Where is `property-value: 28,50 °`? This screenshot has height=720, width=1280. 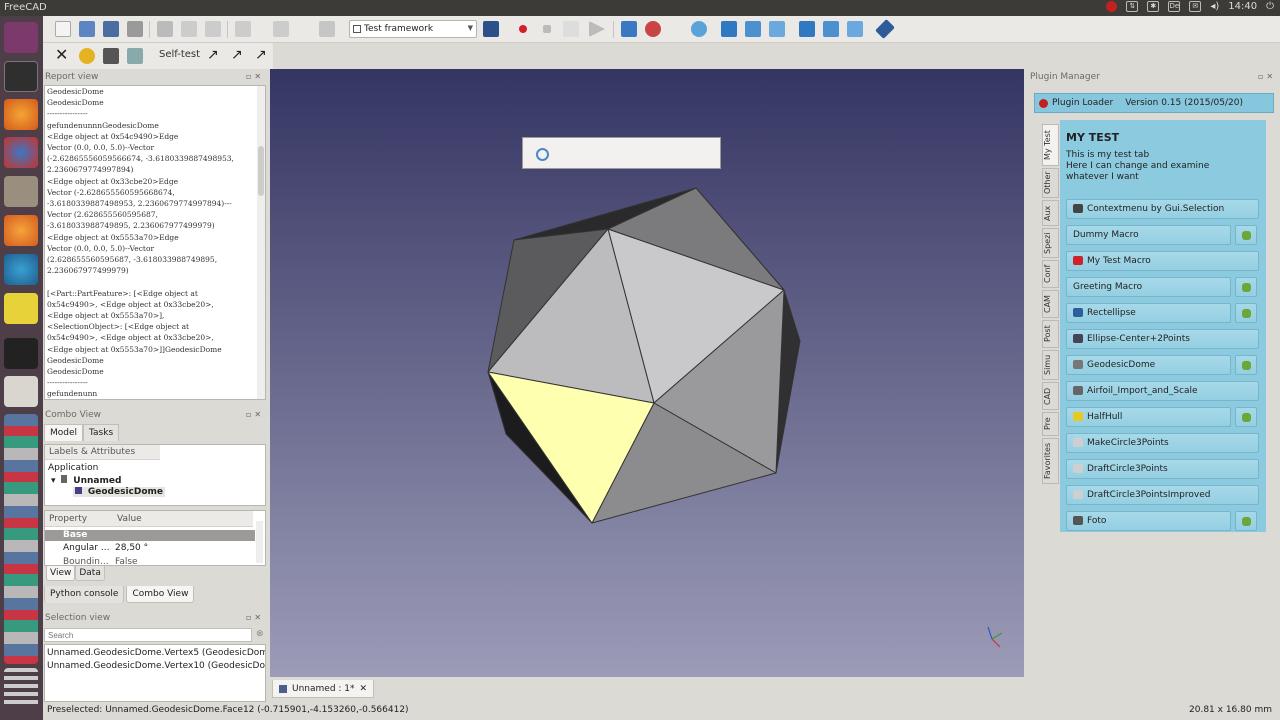 property-value: 28,50 ° is located at coordinates (131, 548).